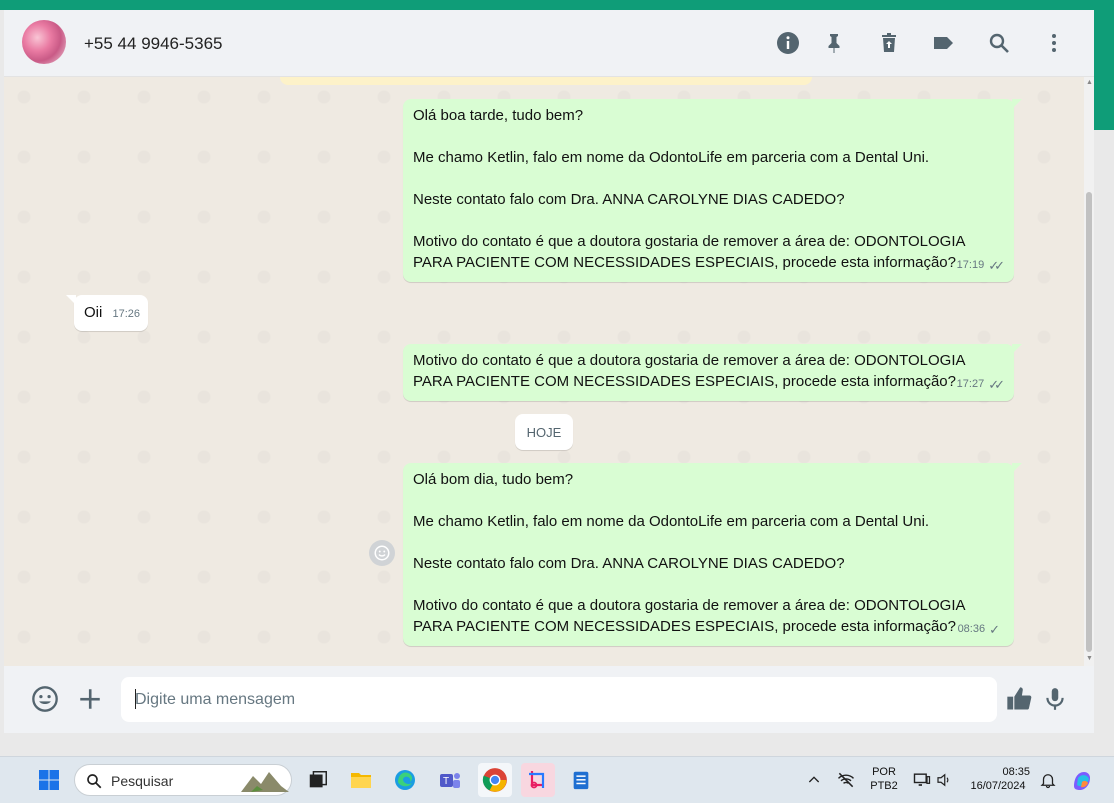 This screenshot has width=1114, height=803. Describe the element at coordinates (90, 699) in the screenshot. I see `attach-plus-icon` at that location.